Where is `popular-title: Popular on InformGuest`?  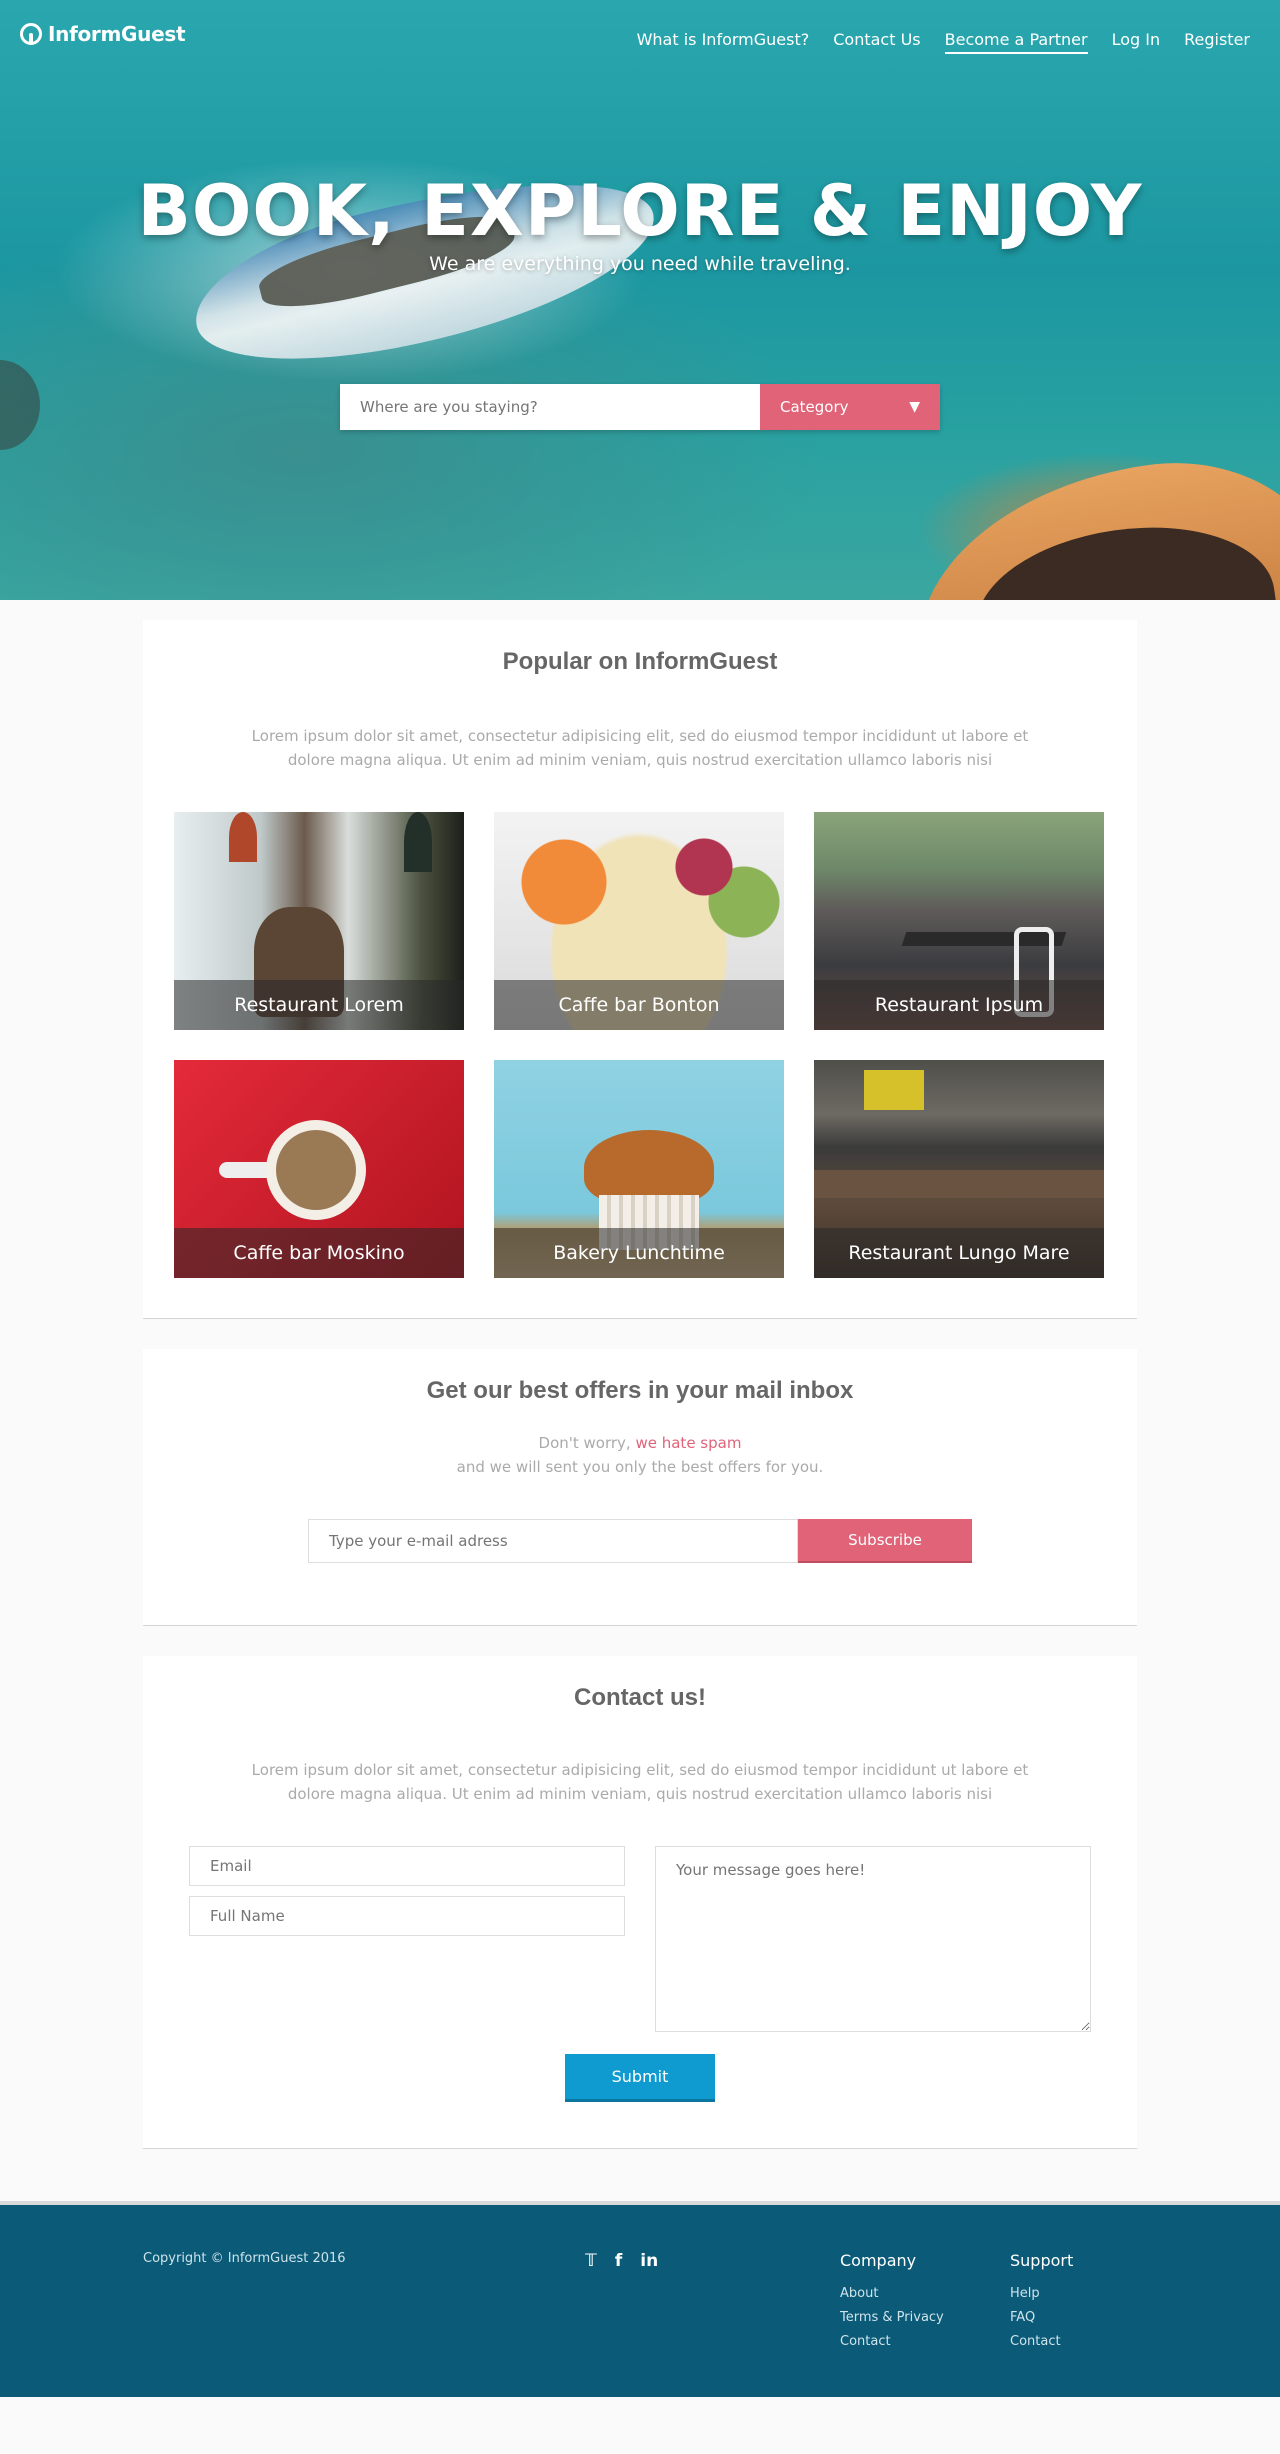 popular-title: Popular on InformGuest is located at coordinates (640, 661).